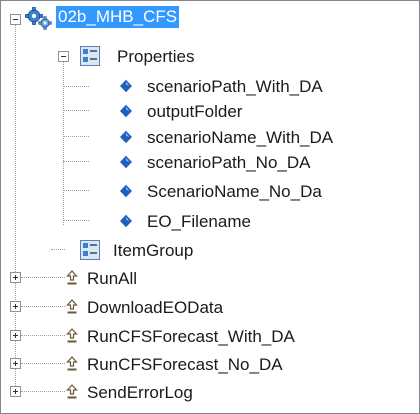 This screenshot has height=414, width=420. What do you see at coordinates (194, 112) in the screenshot?
I see `property-label: outputFolder` at bounding box center [194, 112].